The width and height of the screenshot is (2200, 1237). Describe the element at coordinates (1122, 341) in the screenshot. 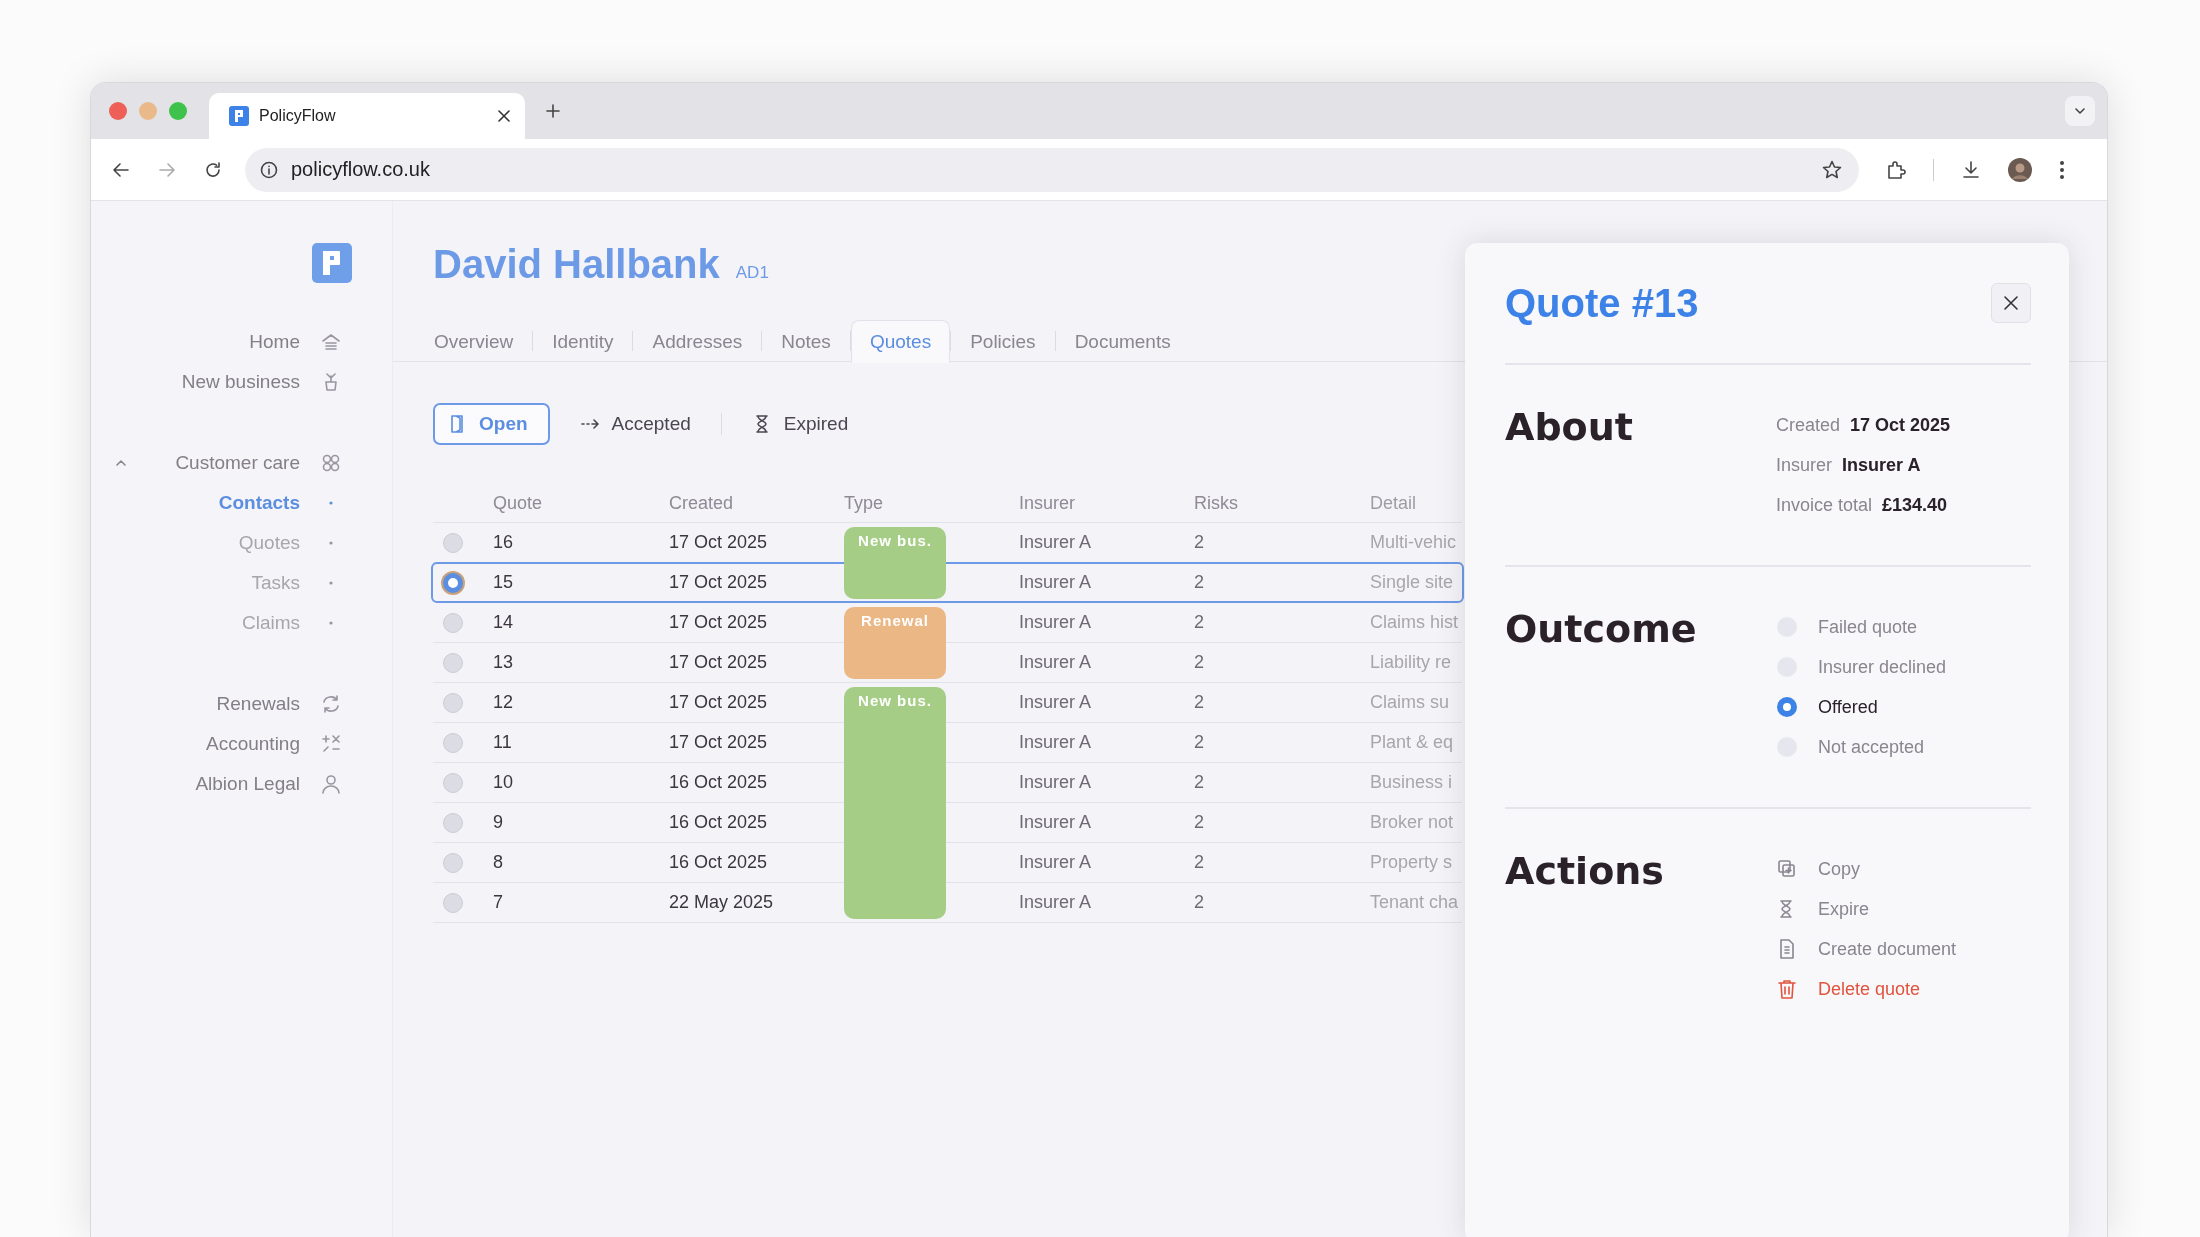

I see `tab: Documents` at that location.